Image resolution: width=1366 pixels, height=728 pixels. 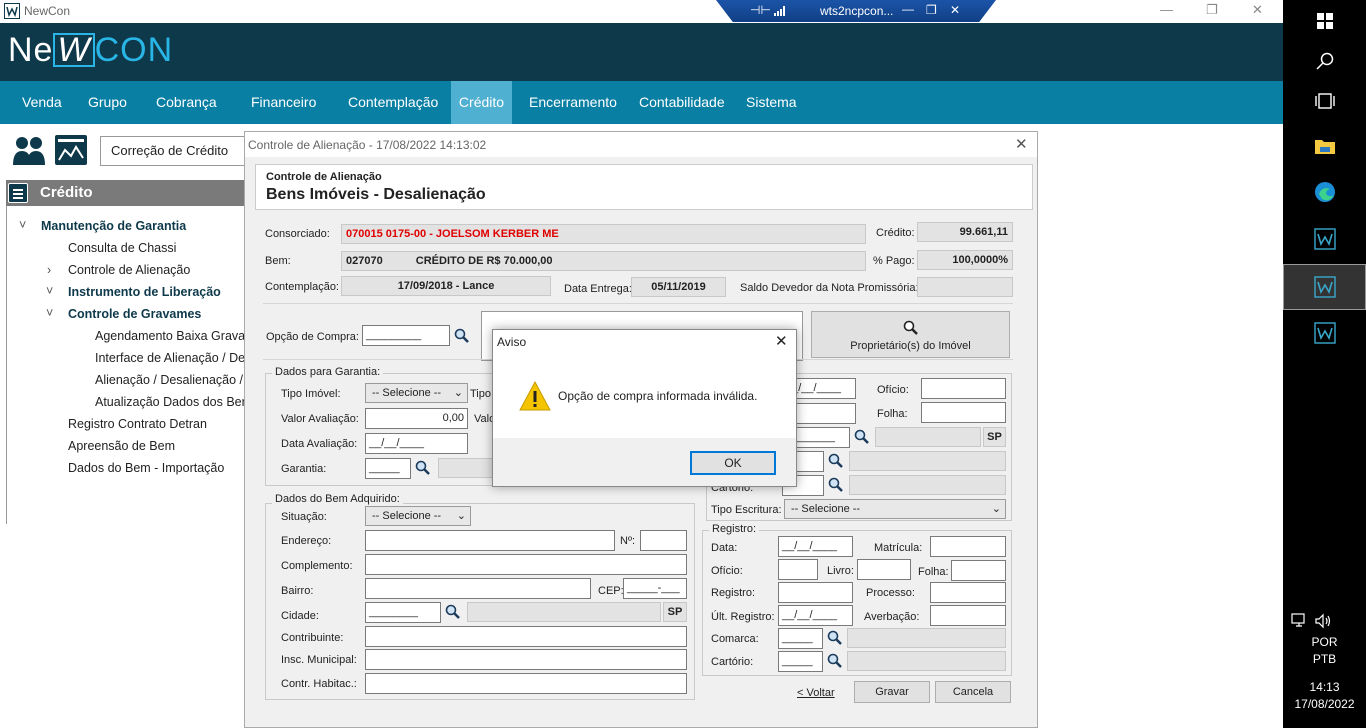 What do you see at coordinates (1324, 192) in the screenshot?
I see `edge-browser-icon` at bounding box center [1324, 192].